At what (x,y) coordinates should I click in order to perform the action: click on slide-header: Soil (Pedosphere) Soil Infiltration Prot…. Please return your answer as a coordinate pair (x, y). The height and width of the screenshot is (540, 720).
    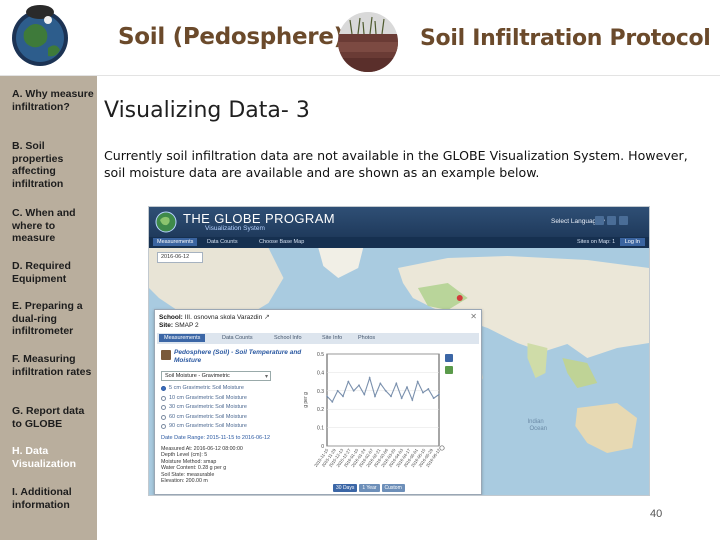
    Looking at the image, I should click on (360, 38).